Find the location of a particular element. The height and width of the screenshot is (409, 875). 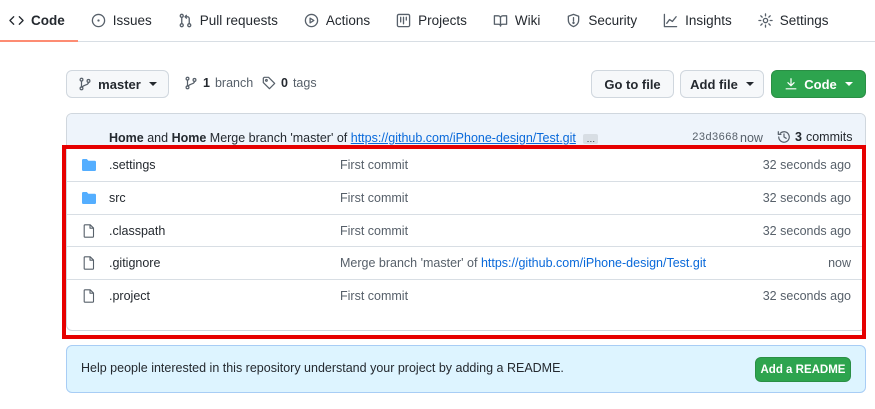

tab-wiki: Wiki is located at coordinates (517, 20).